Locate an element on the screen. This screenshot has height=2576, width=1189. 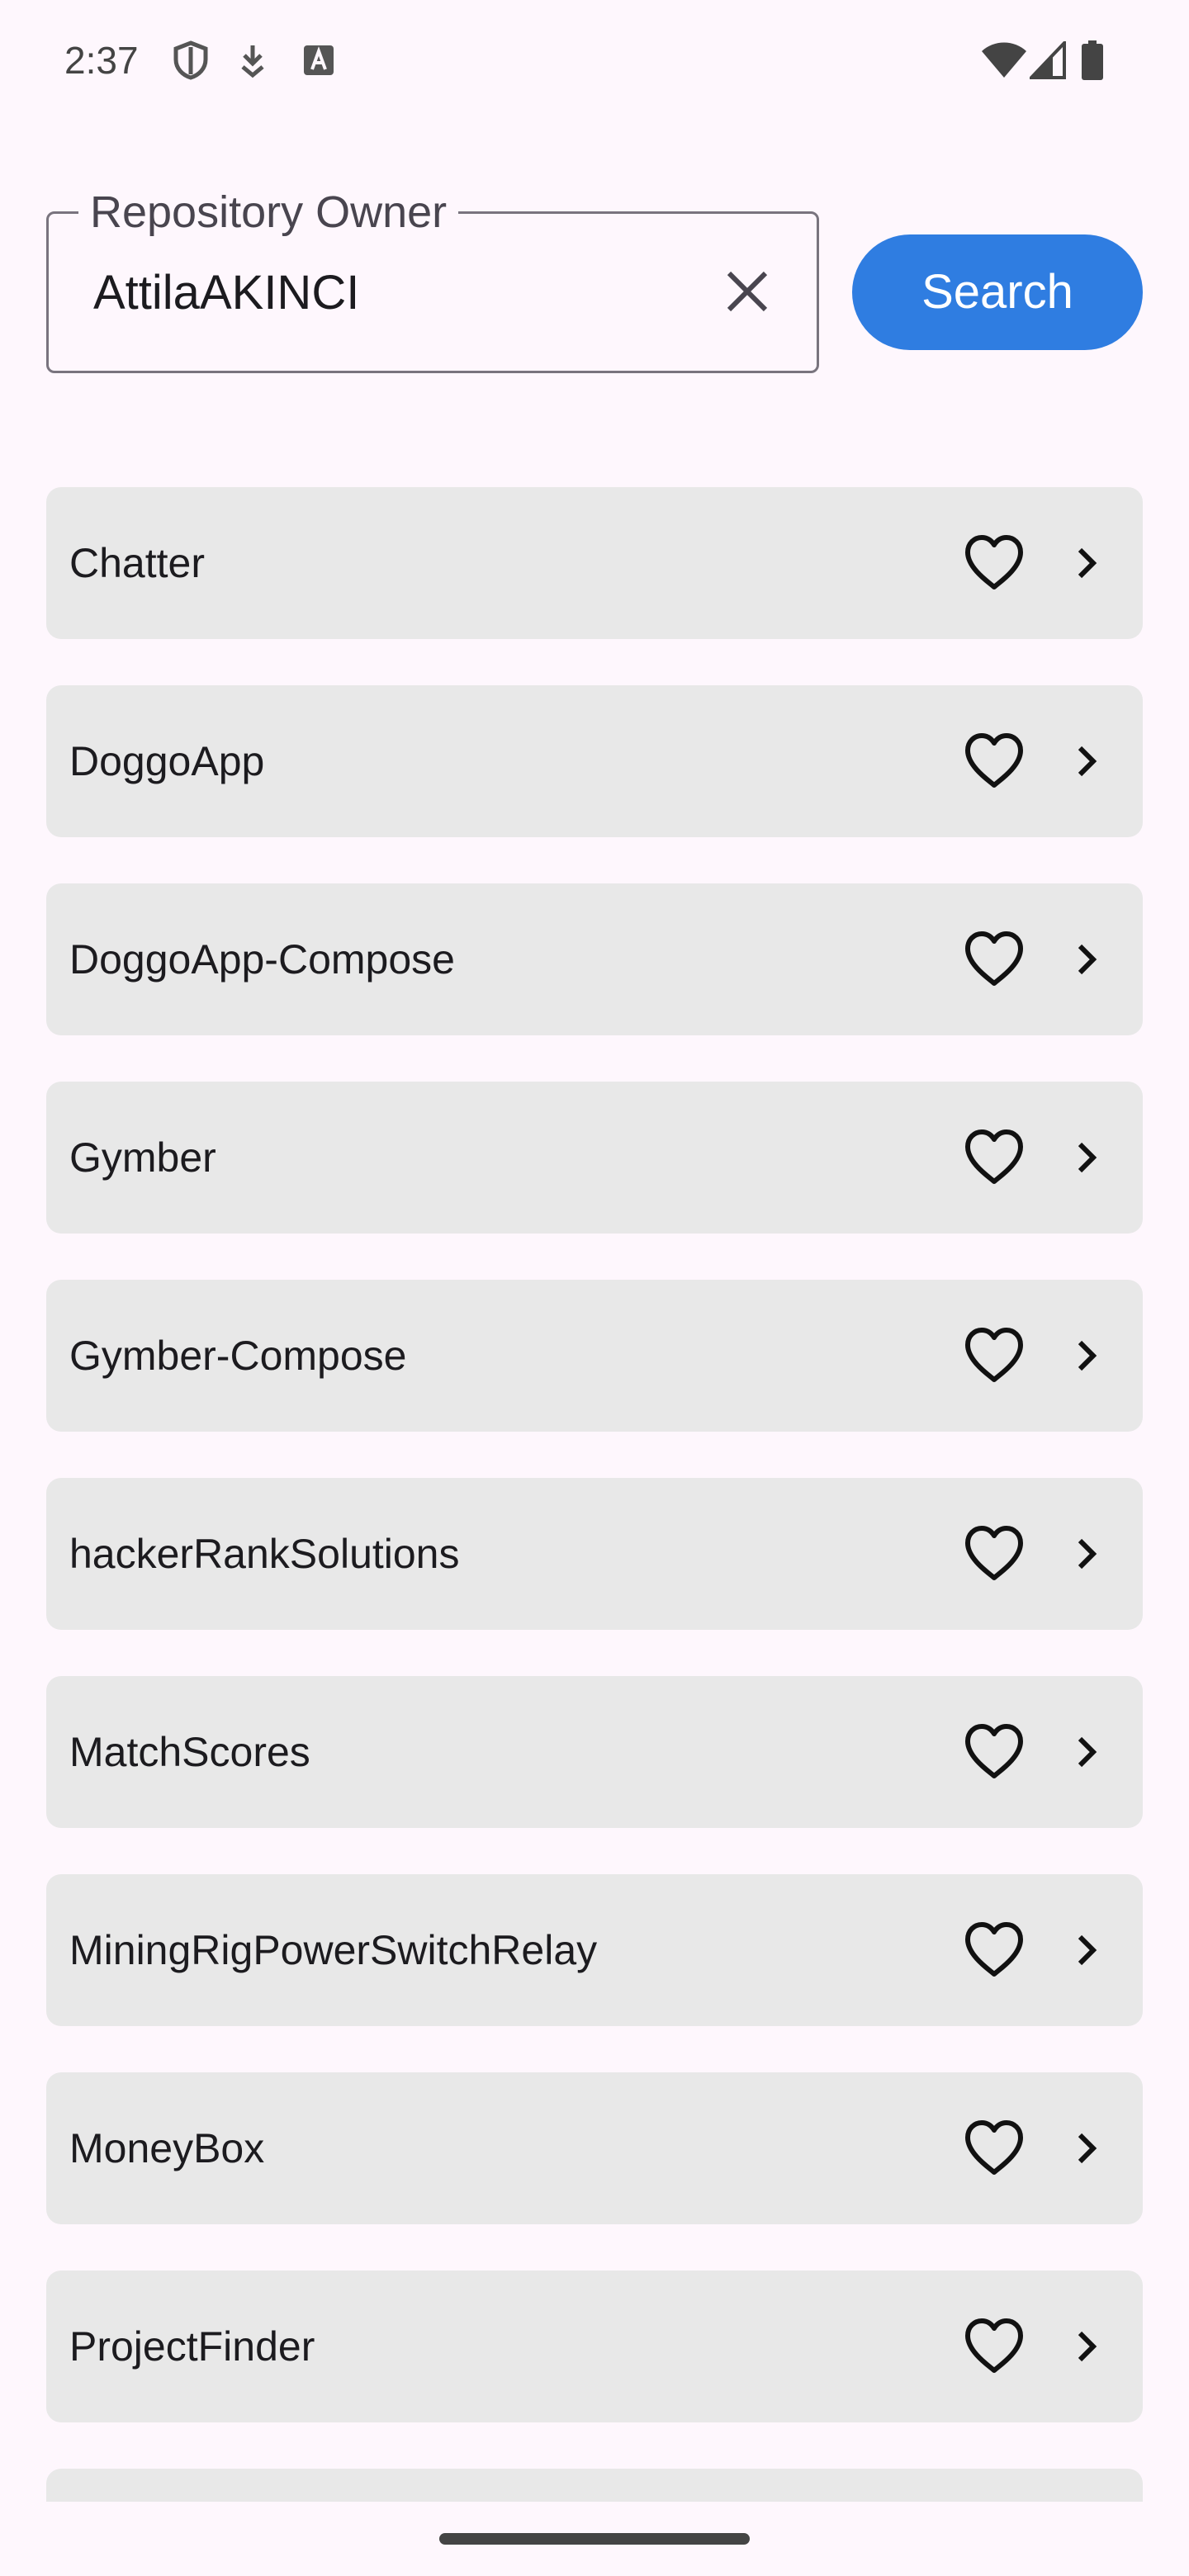
repository-name: DoggoApp-Compose is located at coordinates (262, 959).